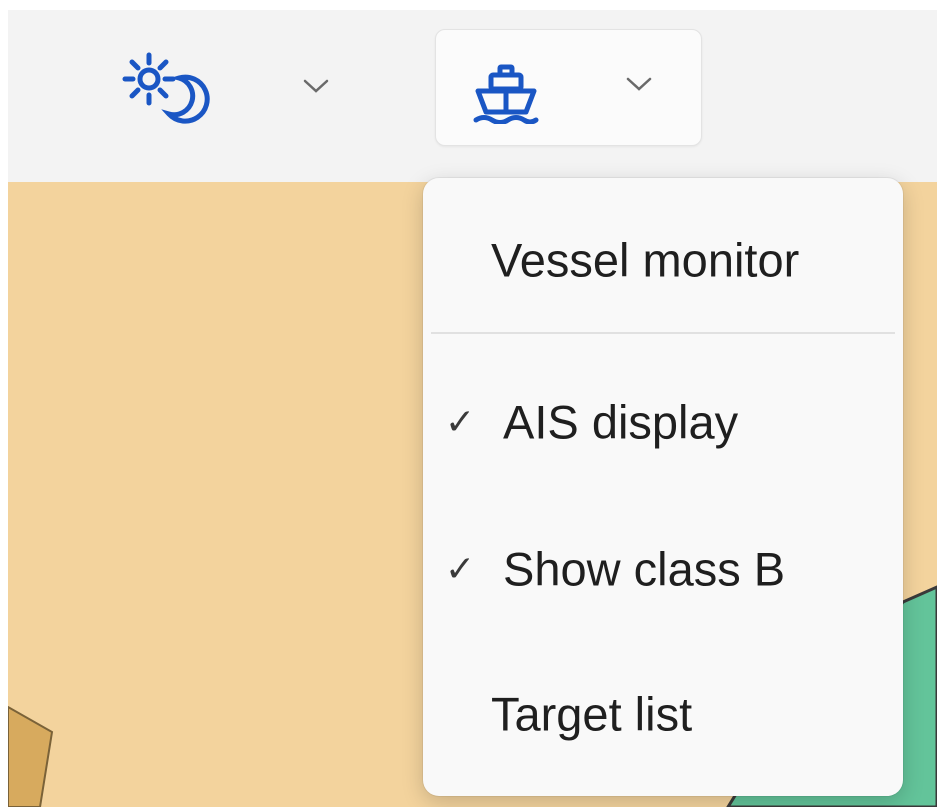 Image resolution: width=937 pixels, height=807 pixels. What do you see at coordinates (645, 260) in the screenshot?
I see `menu-header-label: Vessel monitor` at bounding box center [645, 260].